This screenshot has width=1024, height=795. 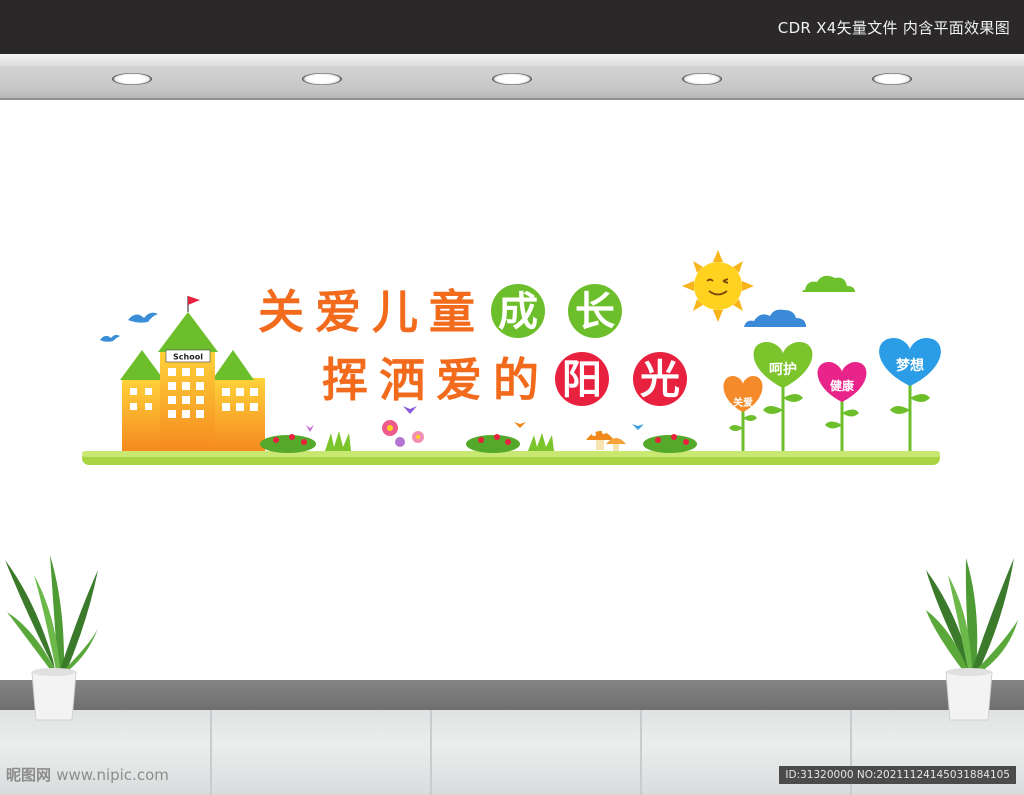 What do you see at coordinates (718, 286) in the screenshot?
I see `sun-icon` at bounding box center [718, 286].